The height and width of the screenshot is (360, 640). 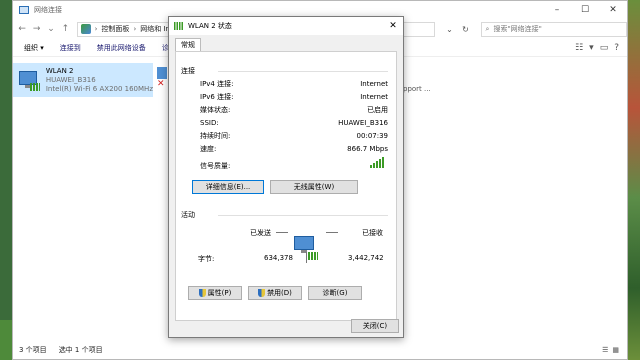 I want to click on network-item-name: WLAN 2, so click(x=59, y=70).